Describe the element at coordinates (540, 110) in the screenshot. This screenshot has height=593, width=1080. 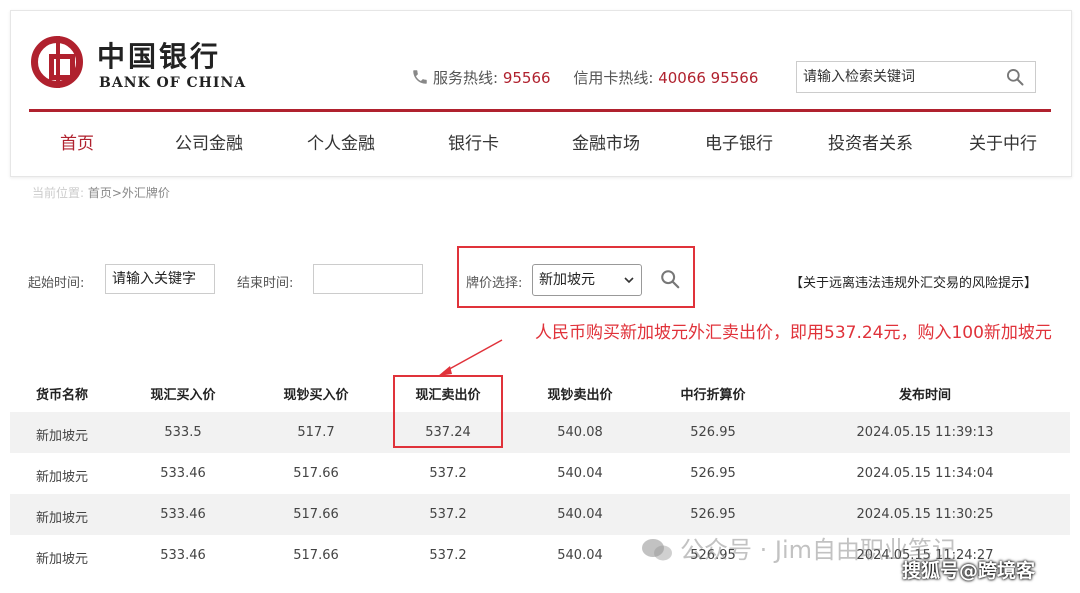
I see `header-divider` at that location.